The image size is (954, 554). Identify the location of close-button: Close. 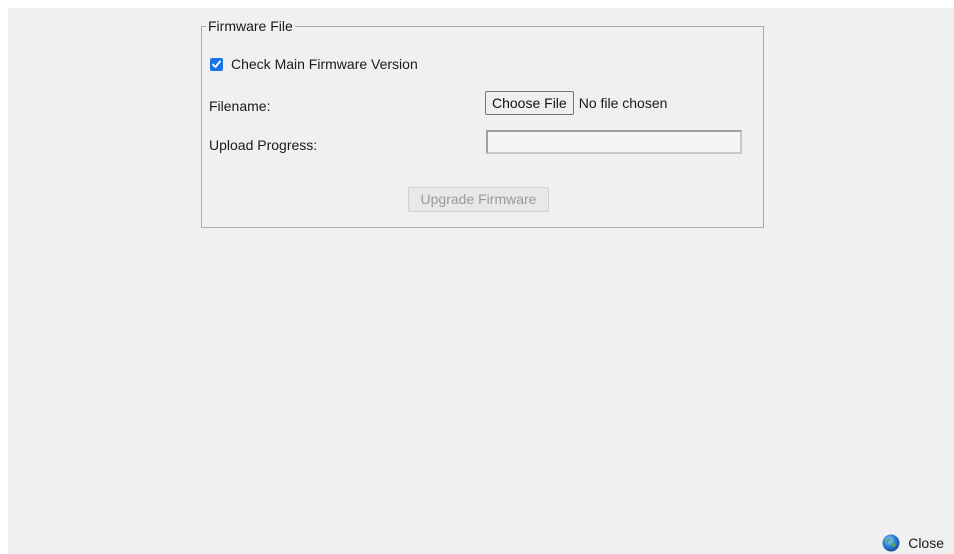
(913, 543).